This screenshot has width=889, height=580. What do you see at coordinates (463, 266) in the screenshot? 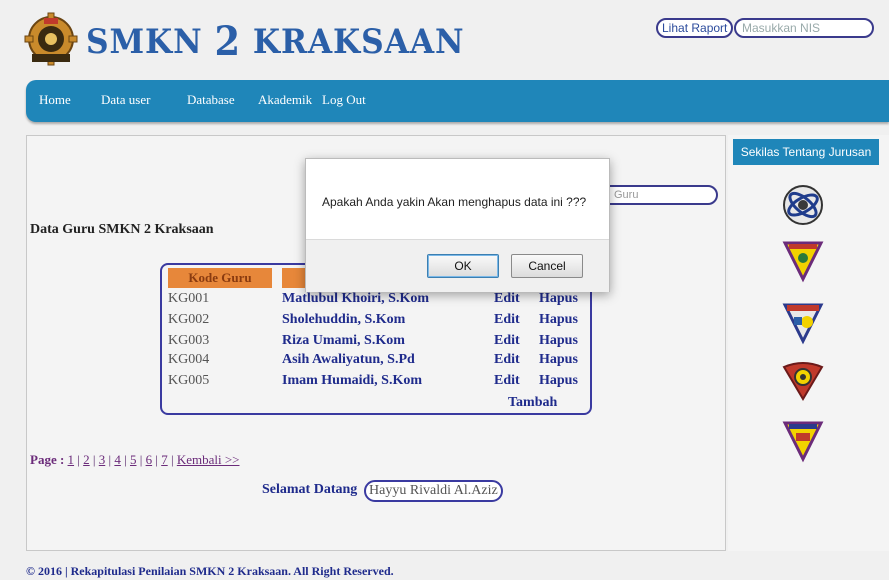
I see `ok-button: OK` at bounding box center [463, 266].